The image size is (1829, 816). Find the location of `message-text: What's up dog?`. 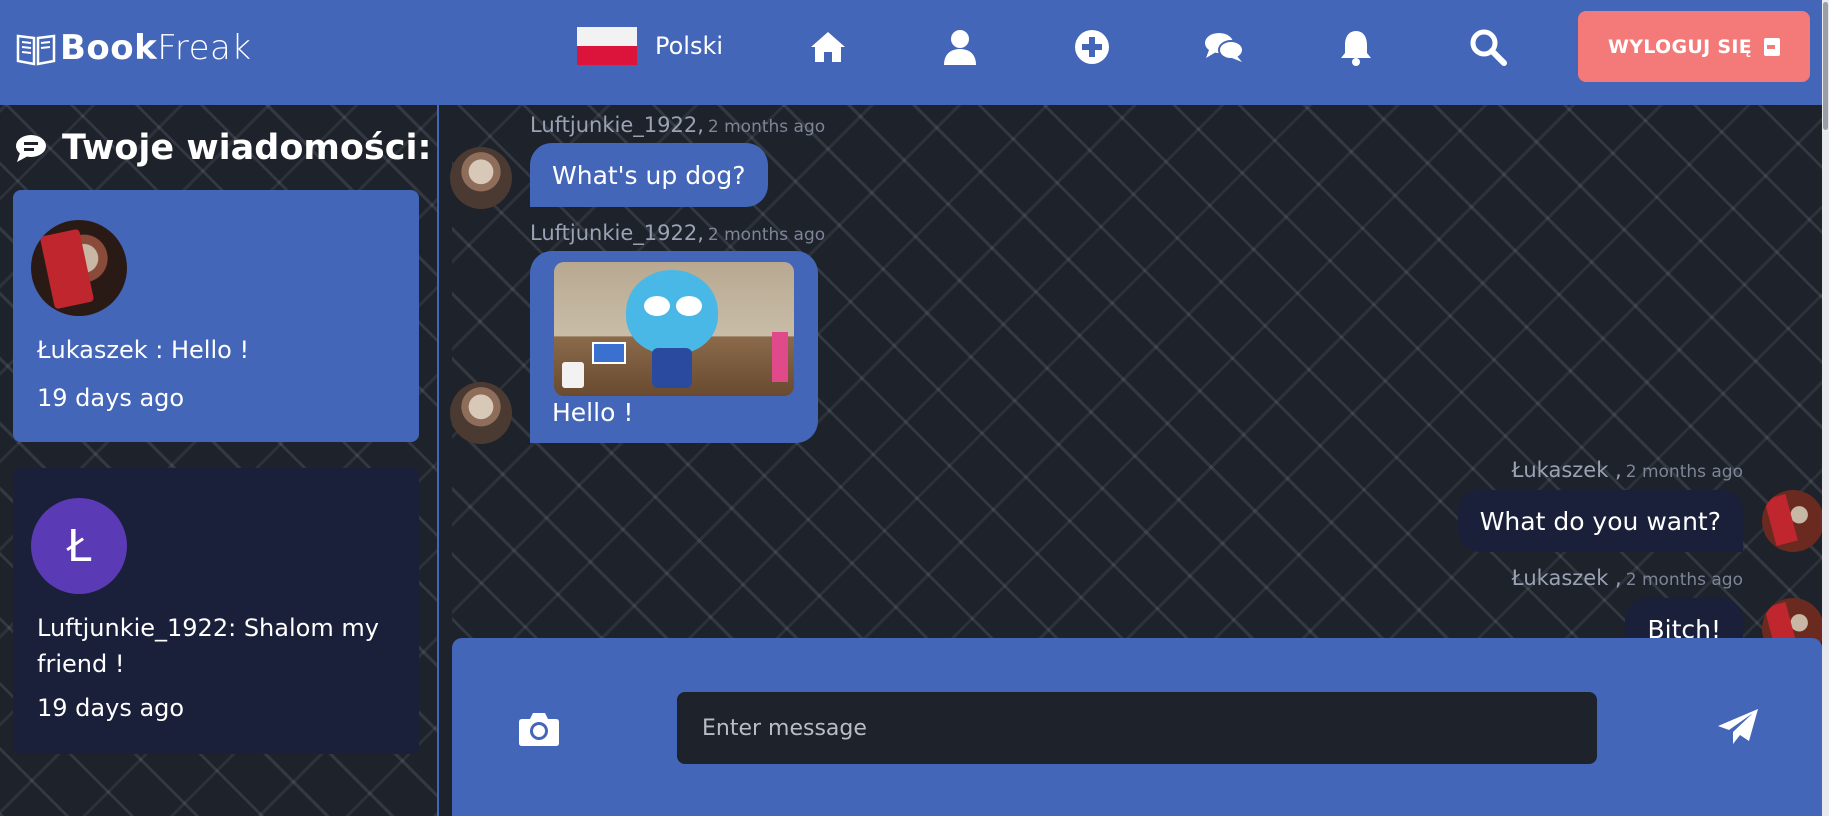

message-text: What's up dog? is located at coordinates (649, 175).